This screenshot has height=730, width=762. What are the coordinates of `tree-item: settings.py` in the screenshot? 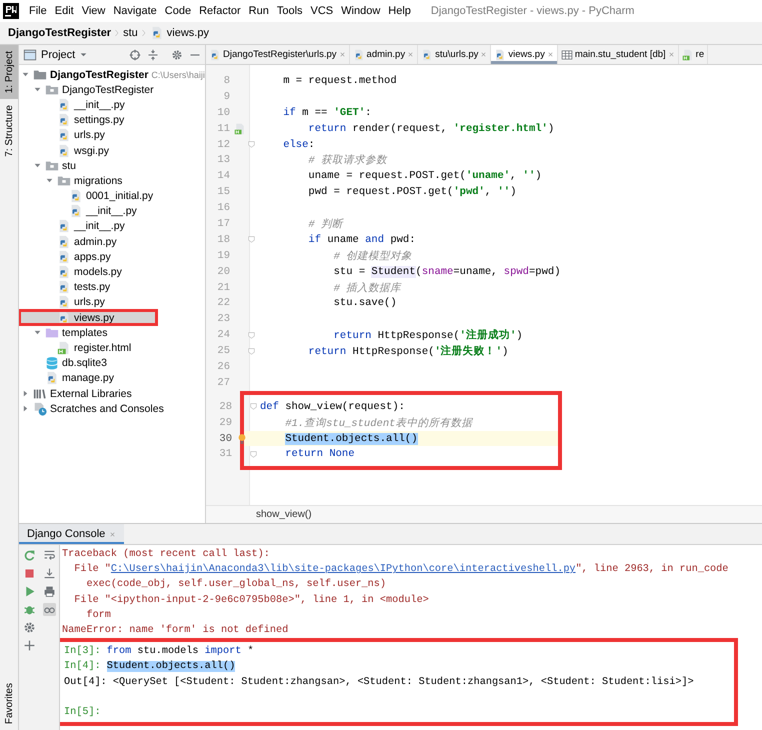 It's located at (112, 120).